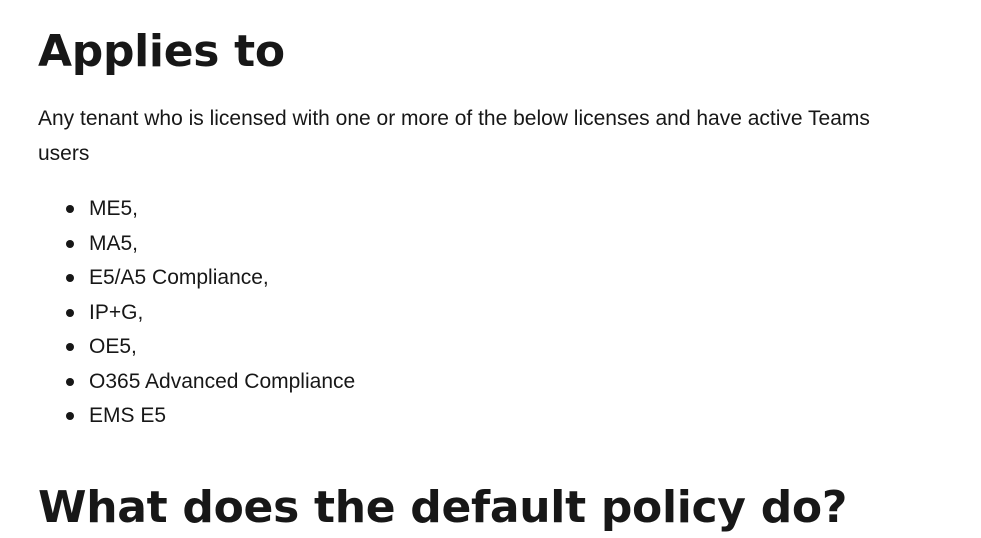  Describe the element at coordinates (114, 243) in the screenshot. I see `license-label: MA5,` at that location.